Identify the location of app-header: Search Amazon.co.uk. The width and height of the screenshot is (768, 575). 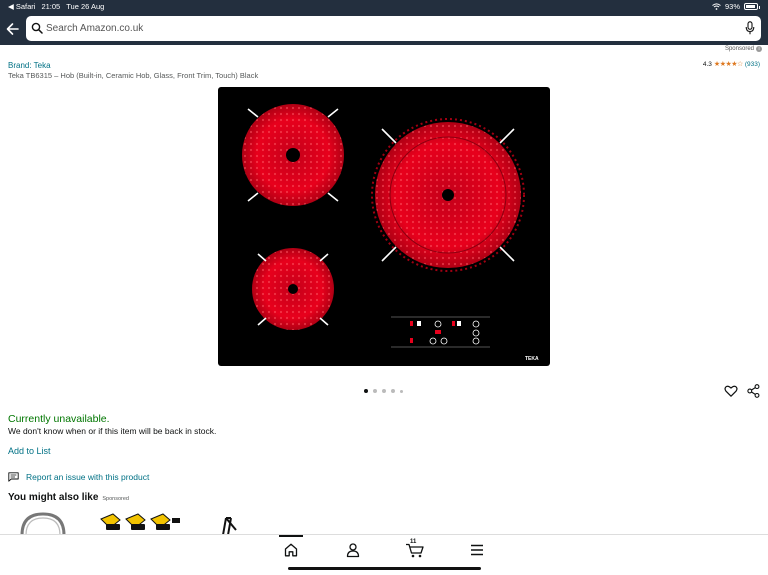
(384, 29).